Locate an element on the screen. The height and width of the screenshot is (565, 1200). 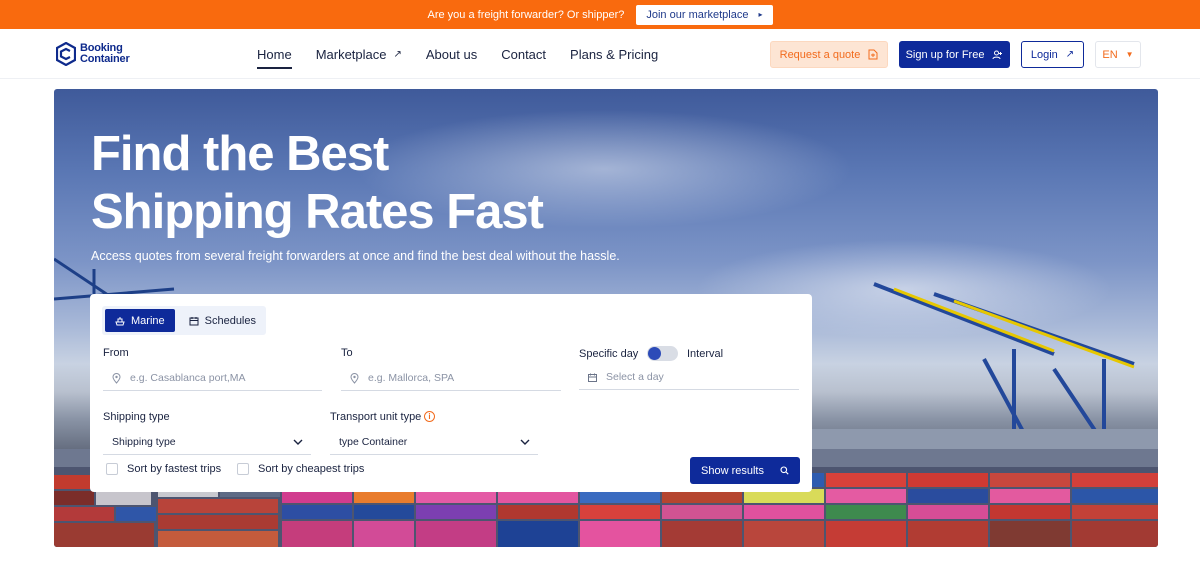
date-mode-toggle is located at coordinates (662, 353).